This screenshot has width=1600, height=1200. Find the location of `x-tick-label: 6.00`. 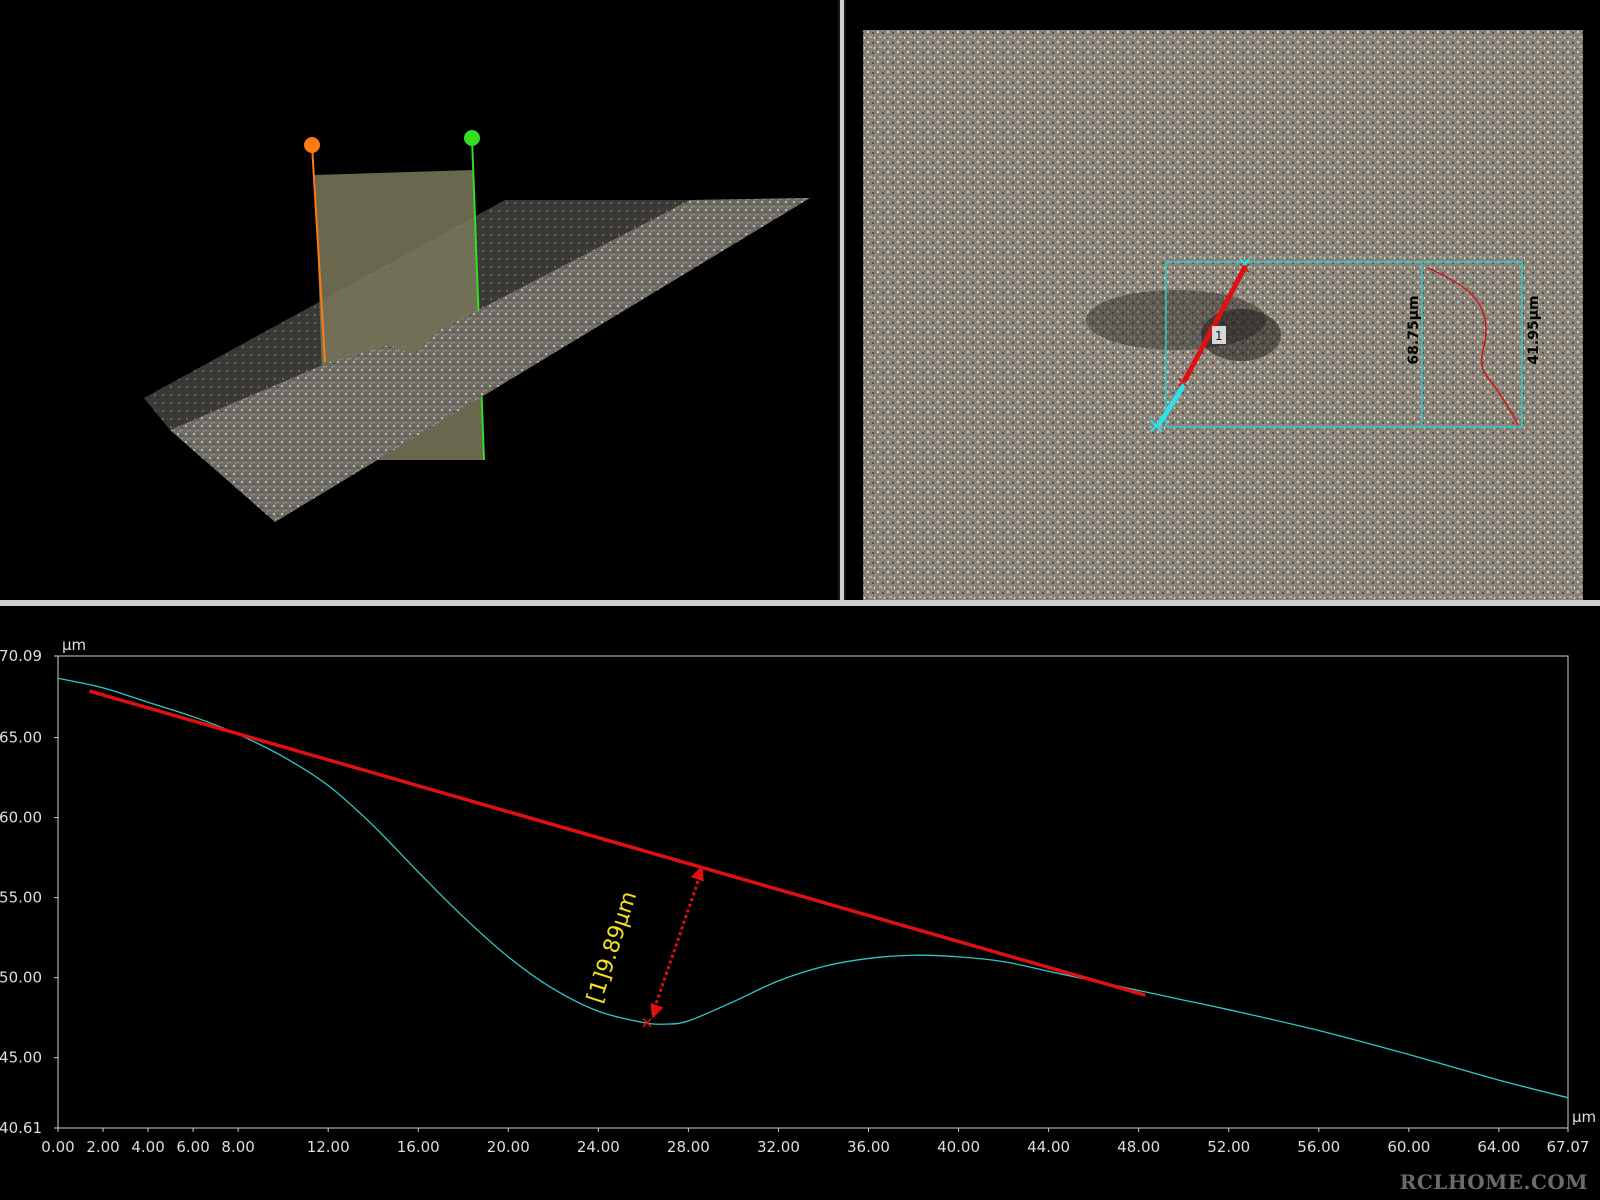

x-tick-label: 6.00 is located at coordinates (192, 1147).